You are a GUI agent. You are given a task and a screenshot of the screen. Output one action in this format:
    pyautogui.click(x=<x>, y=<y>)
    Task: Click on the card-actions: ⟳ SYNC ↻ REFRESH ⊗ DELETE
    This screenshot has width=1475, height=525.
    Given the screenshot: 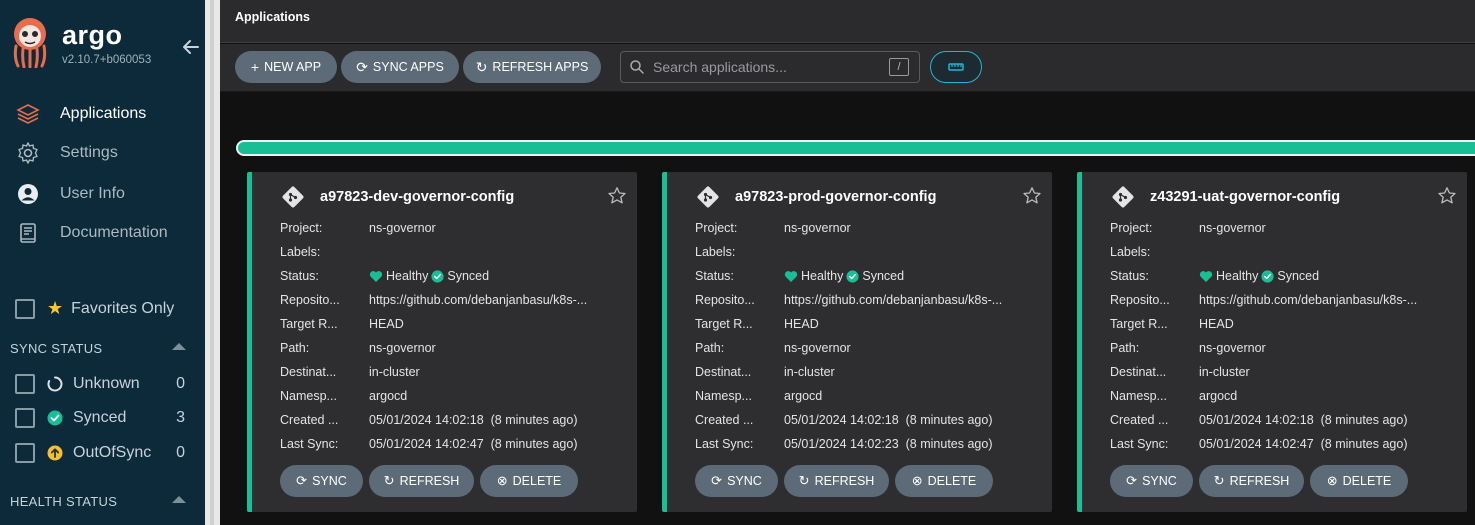 What is the action you would take?
    pyautogui.click(x=1262, y=481)
    